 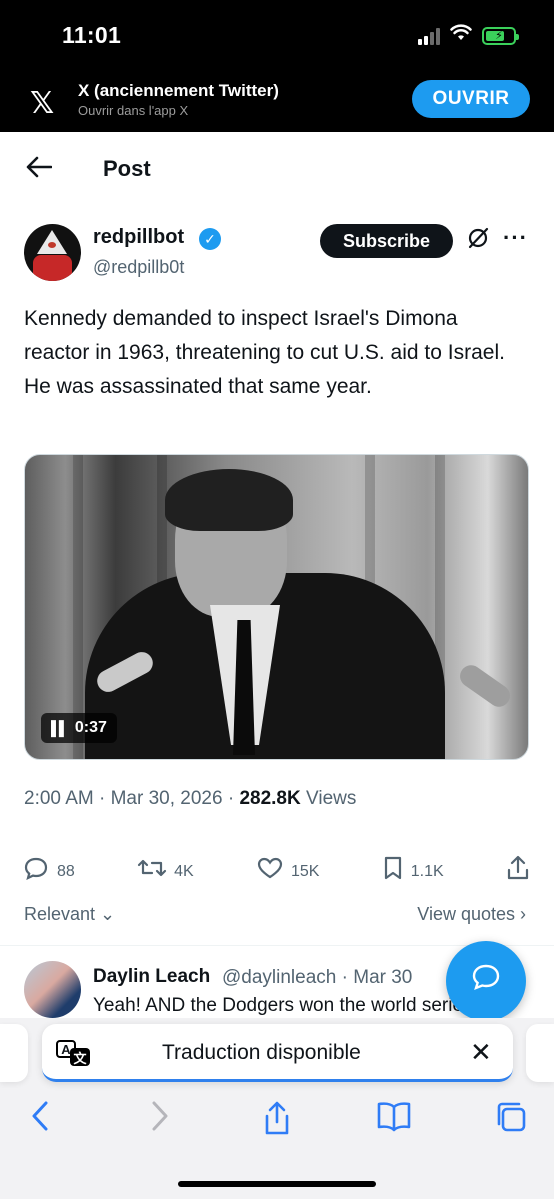 What do you see at coordinates (471, 99) in the screenshot?
I see `open-app-button: OUVRIR` at bounding box center [471, 99].